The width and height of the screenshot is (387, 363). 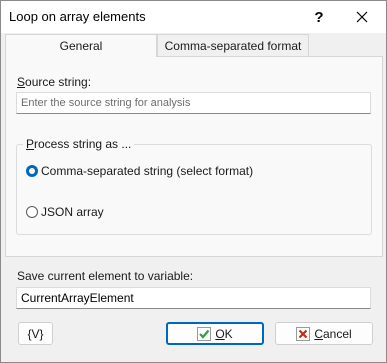 I want to click on radio-json-array: JSON array, so click(x=65, y=212).